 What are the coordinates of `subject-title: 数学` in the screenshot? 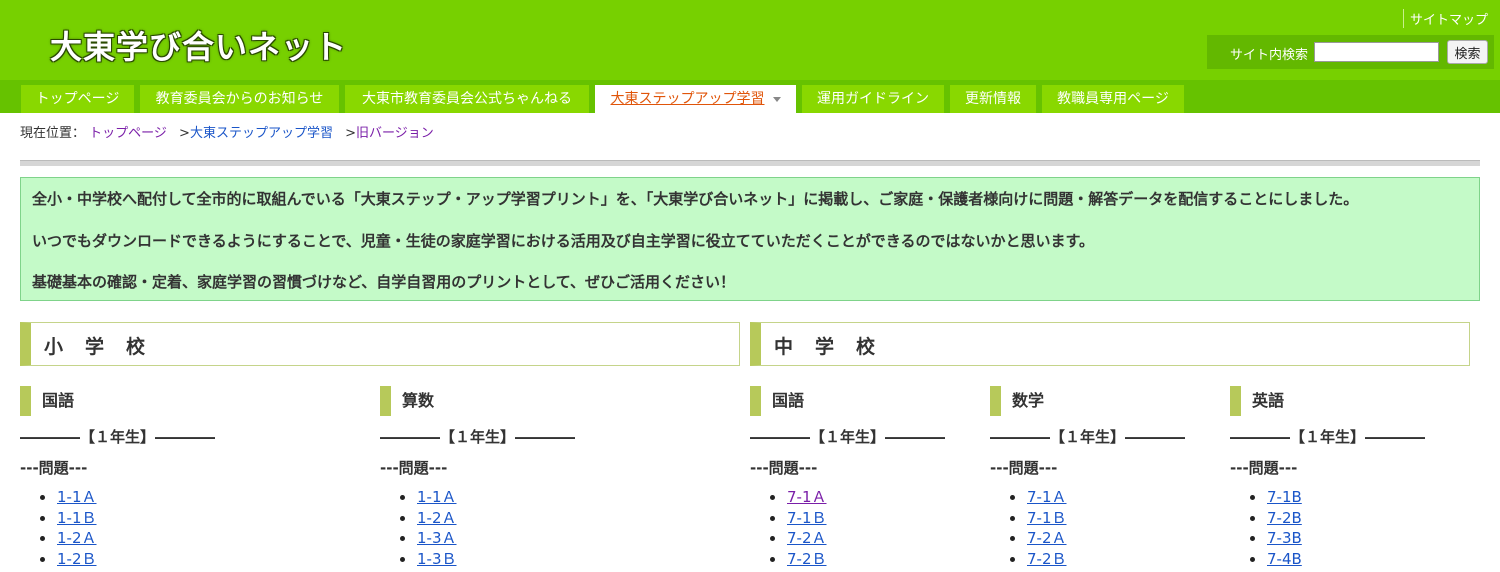 It's located at (1105, 401).